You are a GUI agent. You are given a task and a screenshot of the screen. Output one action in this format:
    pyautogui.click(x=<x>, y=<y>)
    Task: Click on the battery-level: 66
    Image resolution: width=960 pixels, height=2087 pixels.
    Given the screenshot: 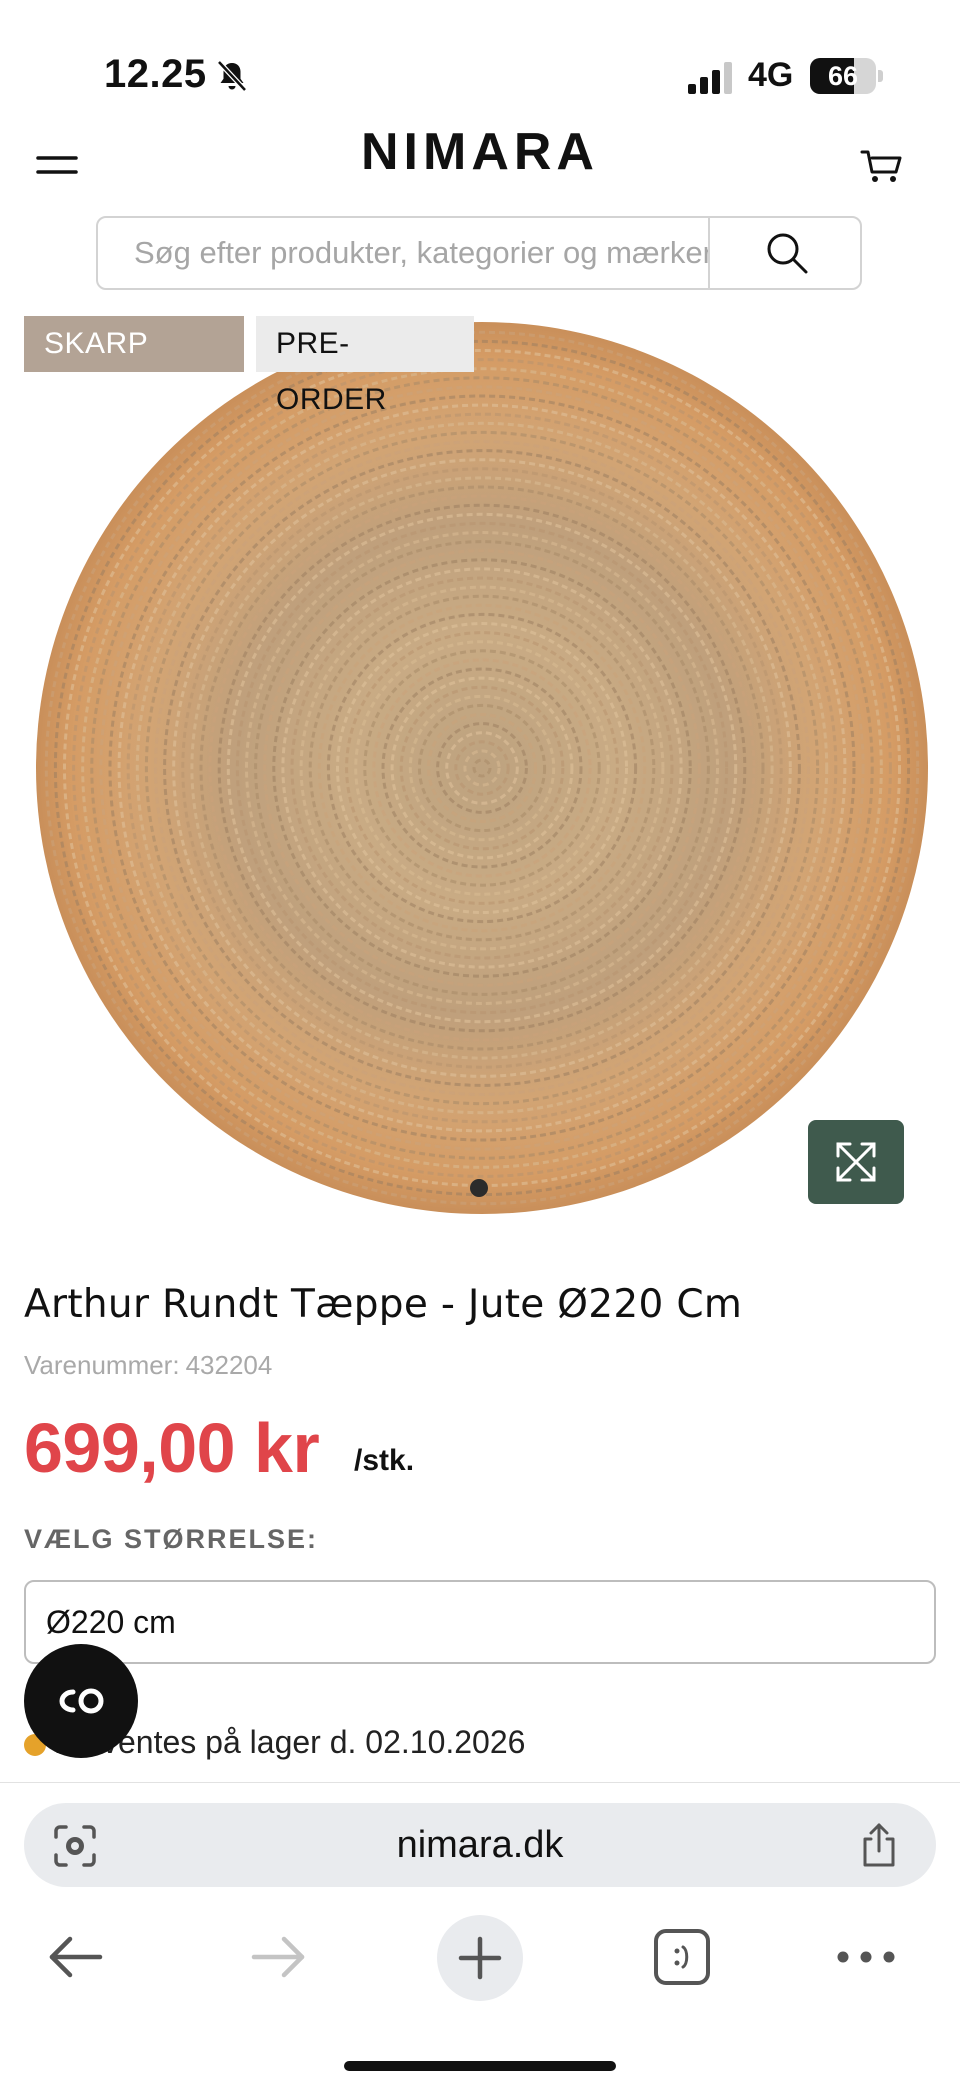 What is the action you would take?
    pyautogui.click(x=843, y=76)
    